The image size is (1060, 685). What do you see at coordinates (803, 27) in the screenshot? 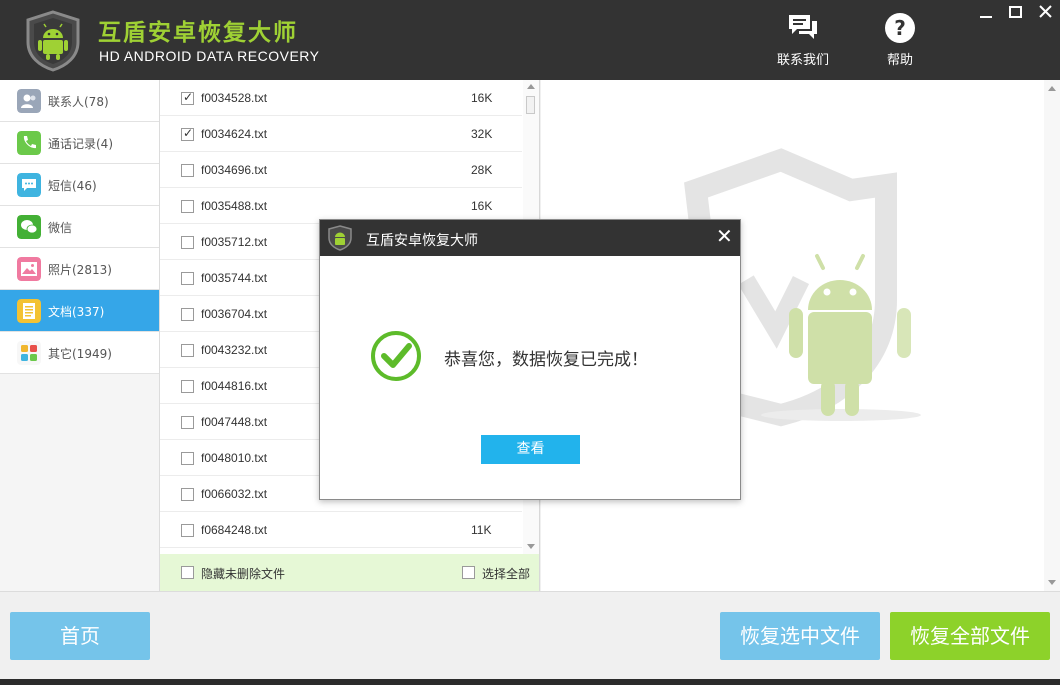
I see `chat-bubbles-icon` at bounding box center [803, 27].